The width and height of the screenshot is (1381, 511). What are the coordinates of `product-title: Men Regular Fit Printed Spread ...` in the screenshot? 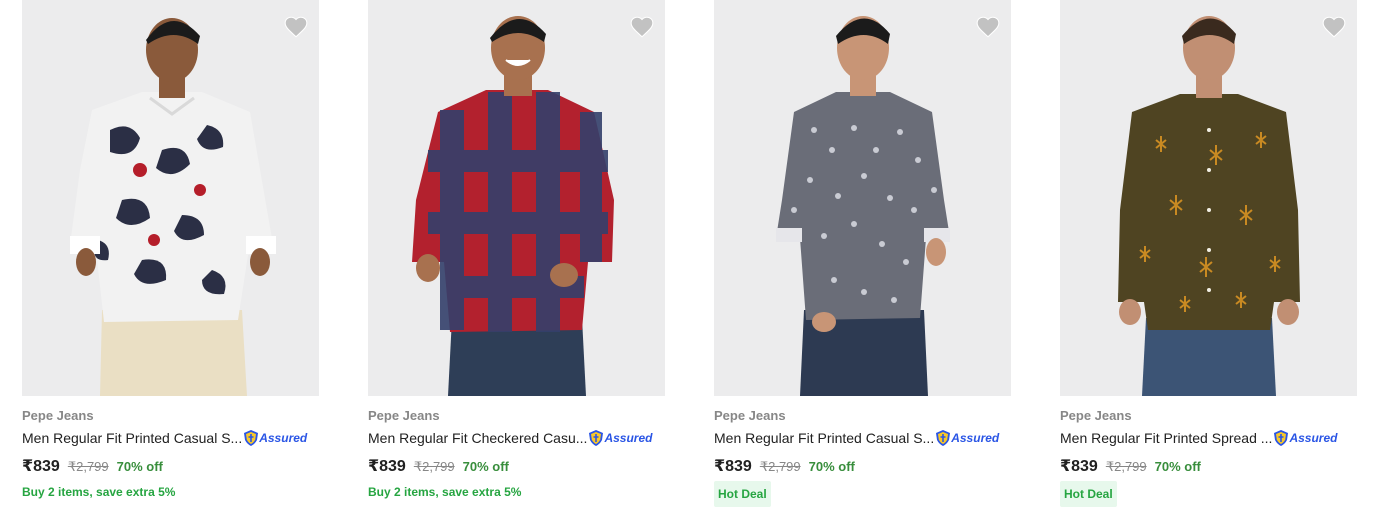 It's located at (1166, 438).